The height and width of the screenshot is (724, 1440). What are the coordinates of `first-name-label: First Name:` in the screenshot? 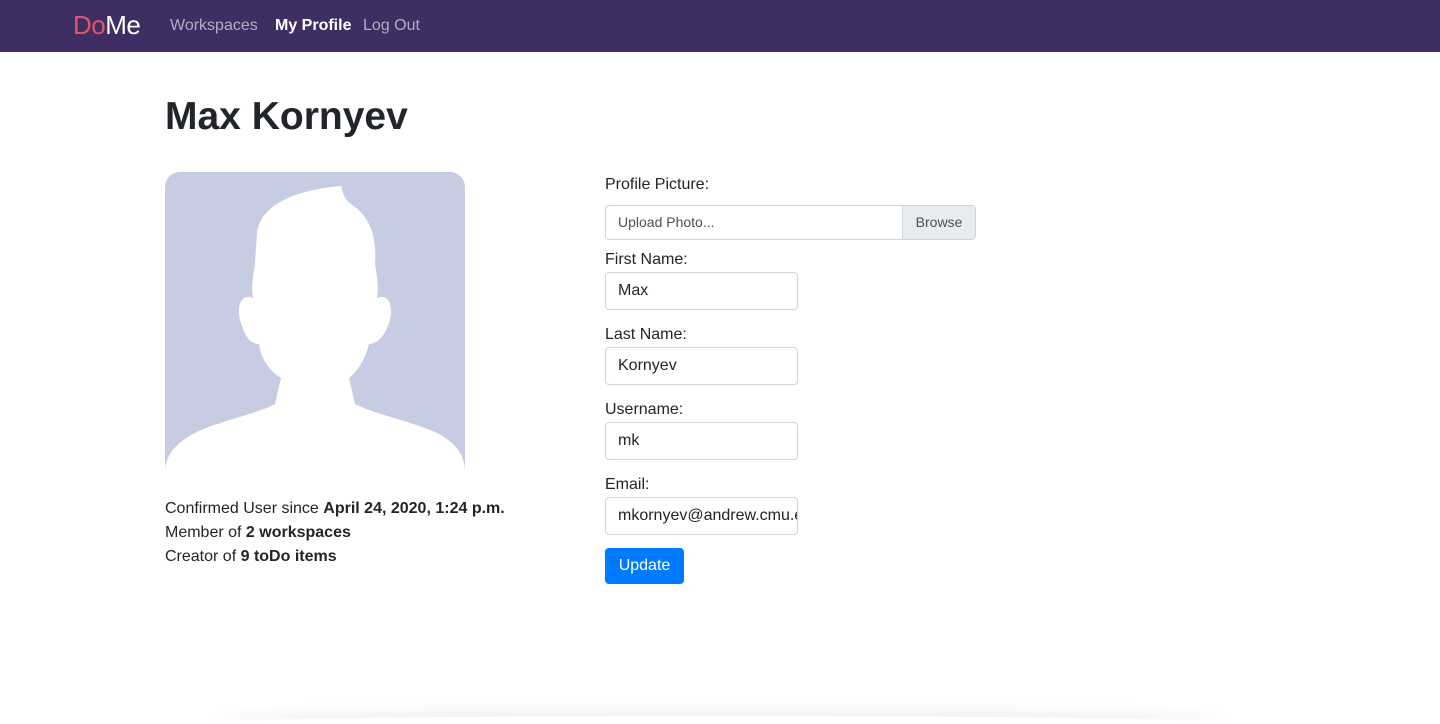 It's located at (646, 259).